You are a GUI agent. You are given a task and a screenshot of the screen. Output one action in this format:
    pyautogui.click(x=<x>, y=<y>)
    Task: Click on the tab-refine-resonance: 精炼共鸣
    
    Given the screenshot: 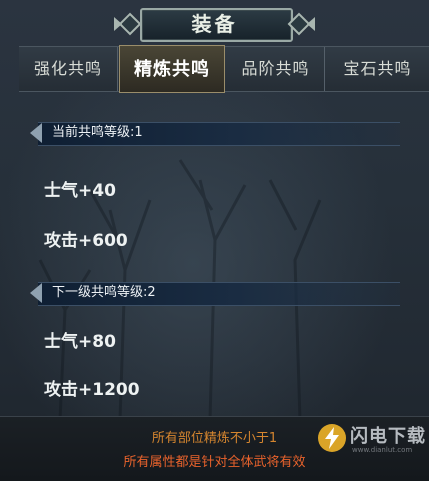 What is the action you would take?
    pyautogui.click(x=172, y=69)
    